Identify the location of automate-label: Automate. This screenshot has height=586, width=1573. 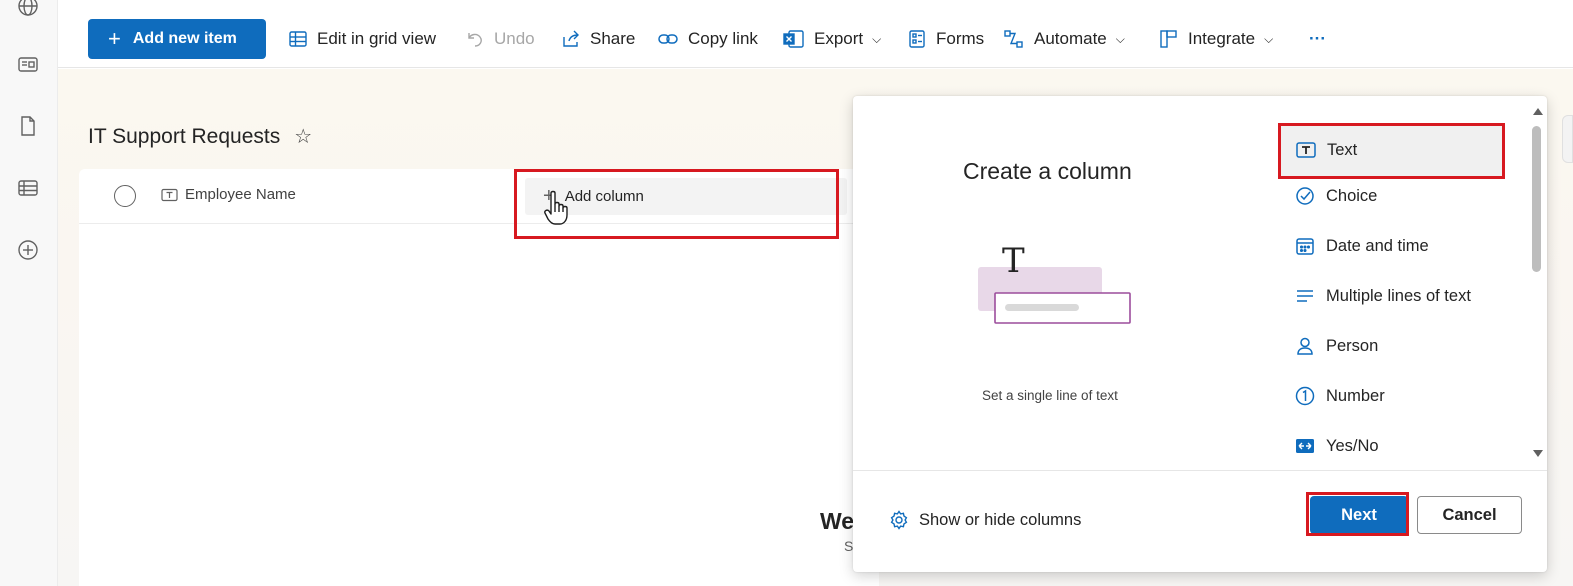
(1070, 38).